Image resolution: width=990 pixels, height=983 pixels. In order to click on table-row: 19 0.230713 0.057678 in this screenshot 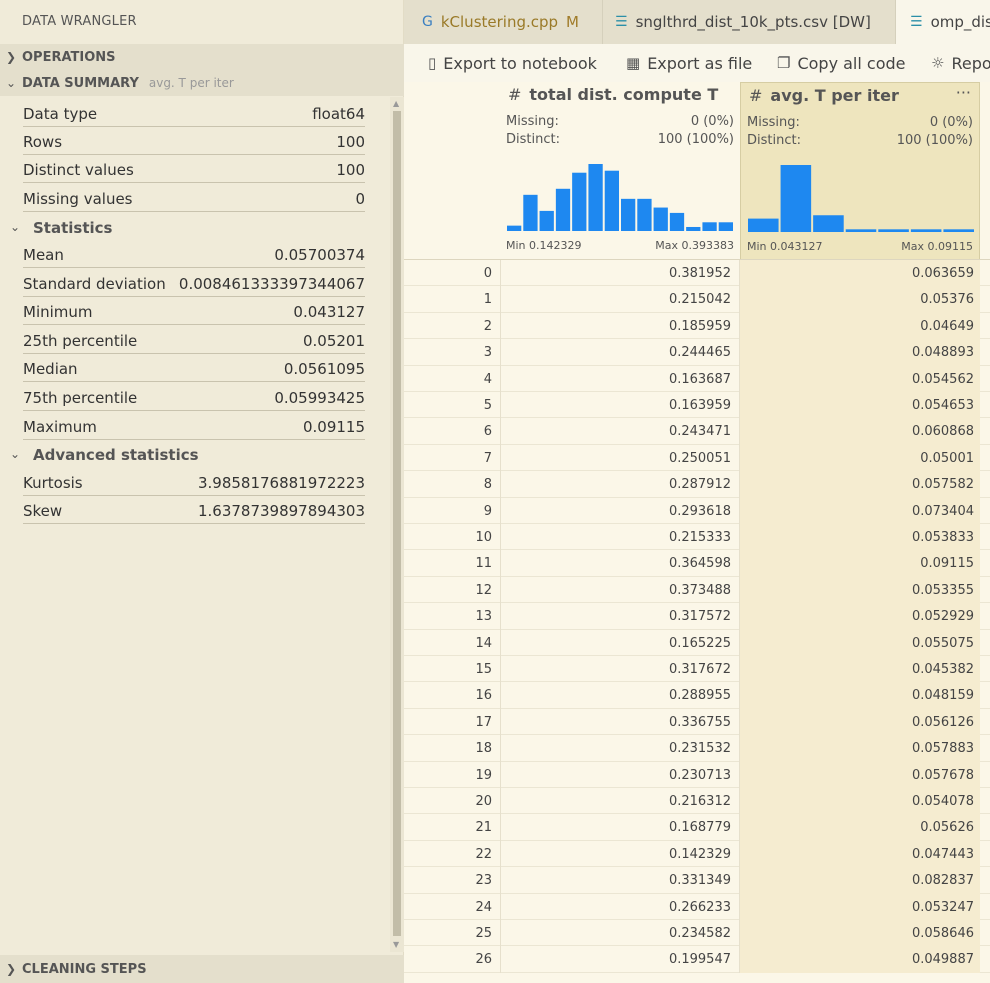, I will do `click(697, 774)`.